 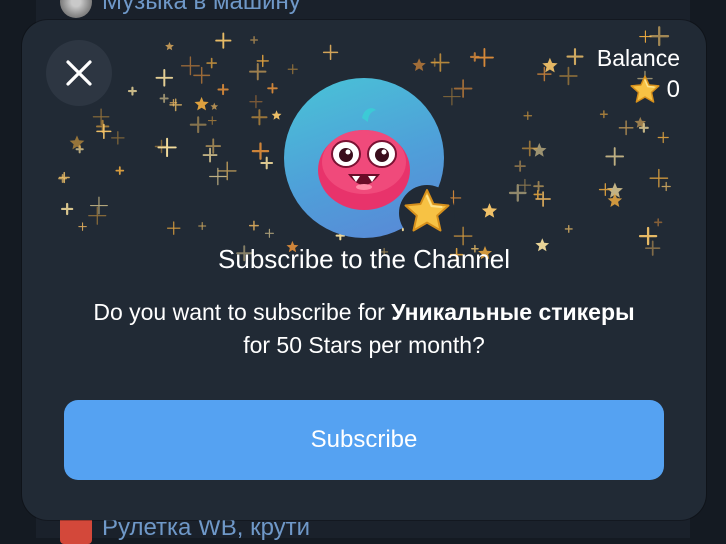 I want to click on subscribe-button: Subscribe, so click(x=364, y=440).